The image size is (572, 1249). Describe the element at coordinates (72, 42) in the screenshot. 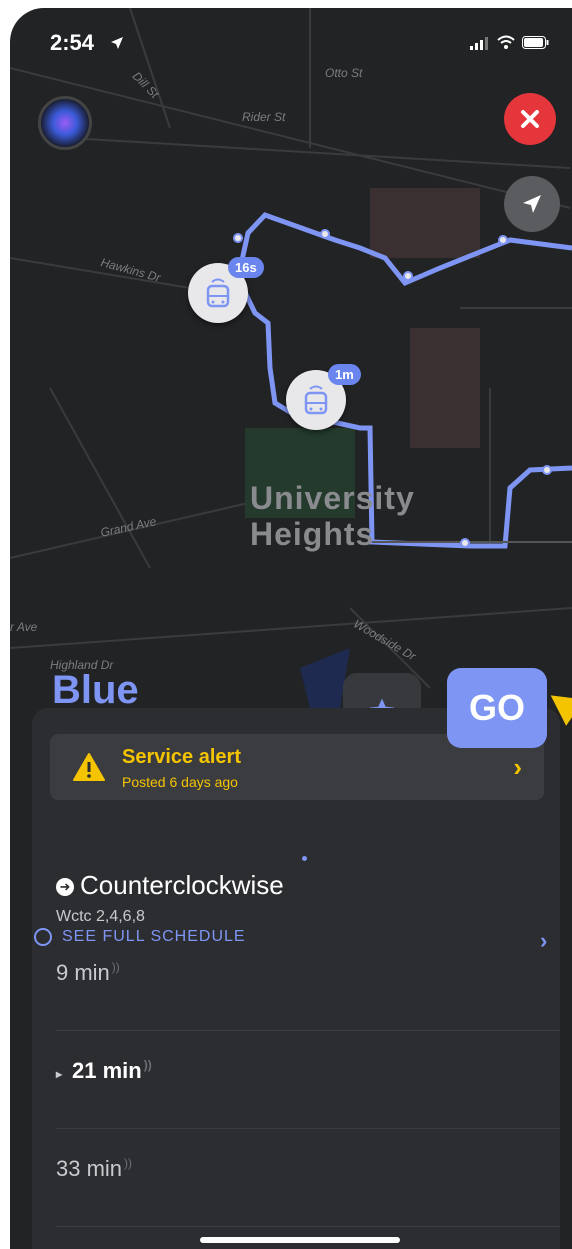

I see `status-time: 2:54` at that location.